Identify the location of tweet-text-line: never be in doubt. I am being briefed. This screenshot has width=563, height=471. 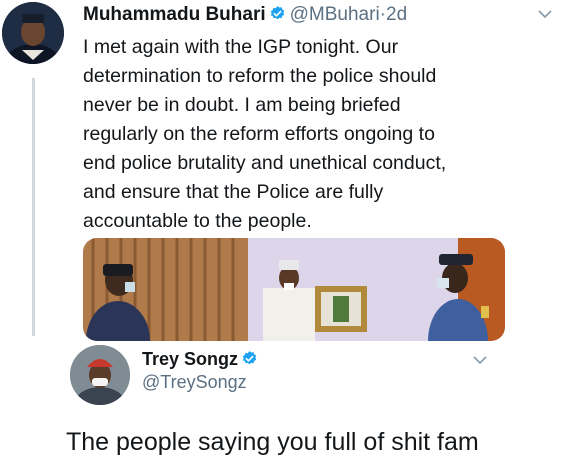
(242, 105).